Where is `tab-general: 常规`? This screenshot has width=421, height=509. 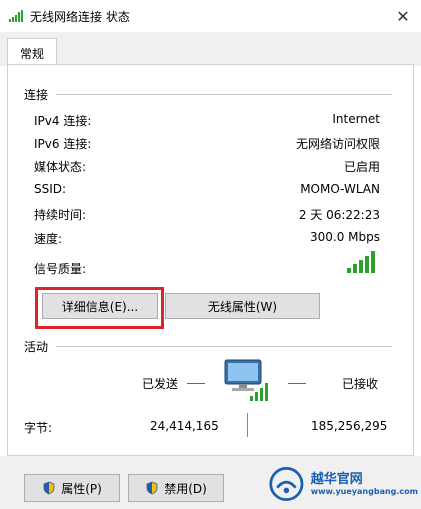
tab-general: 常规 is located at coordinates (32, 52).